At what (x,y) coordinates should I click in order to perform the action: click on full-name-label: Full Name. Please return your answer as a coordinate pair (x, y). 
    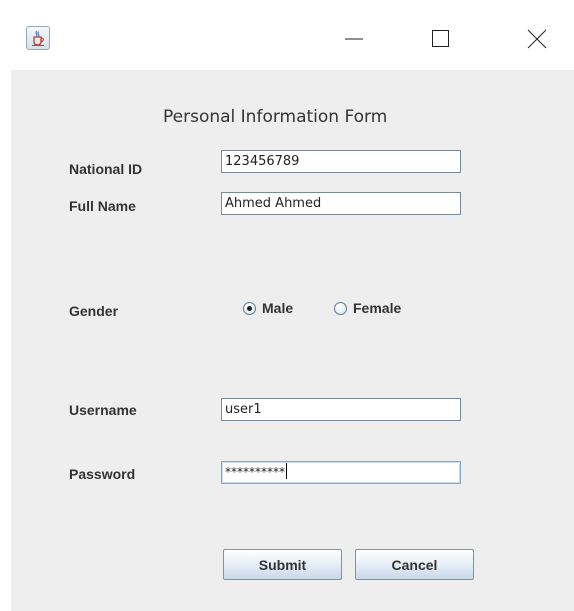
    Looking at the image, I should click on (102, 206).